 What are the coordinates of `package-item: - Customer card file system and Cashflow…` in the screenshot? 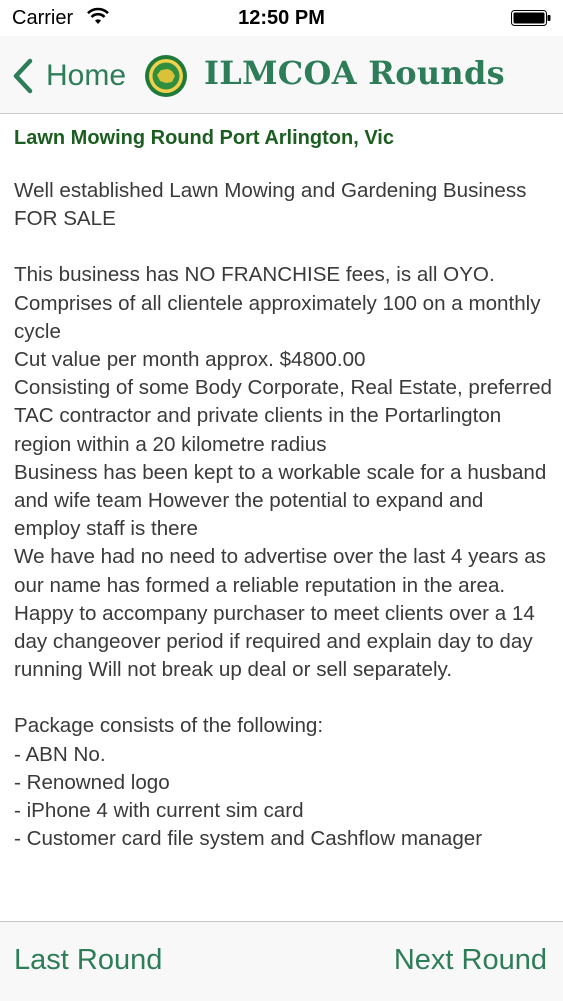 It's located at (248, 839).